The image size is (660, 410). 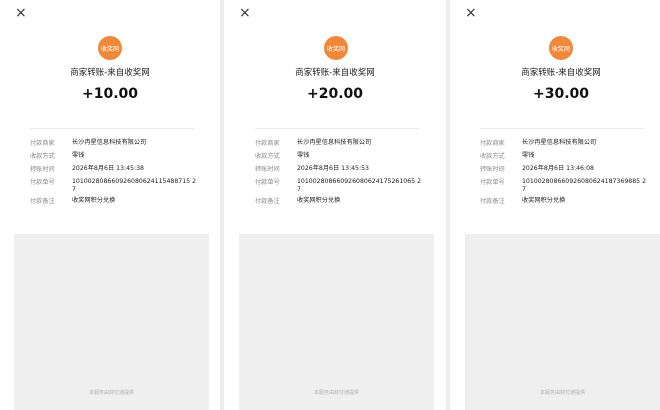 What do you see at coordinates (108, 168) in the screenshot?
I see `detail-value: 2026年8月6日 13:45:38` at bounding box center [108, 168].